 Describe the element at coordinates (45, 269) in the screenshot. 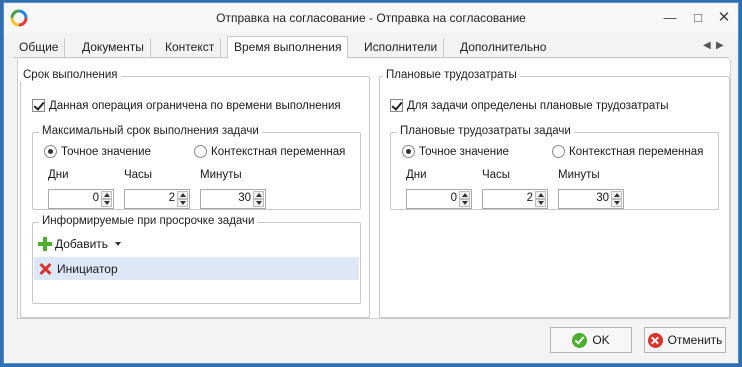

I see `remove-icon` at that location.